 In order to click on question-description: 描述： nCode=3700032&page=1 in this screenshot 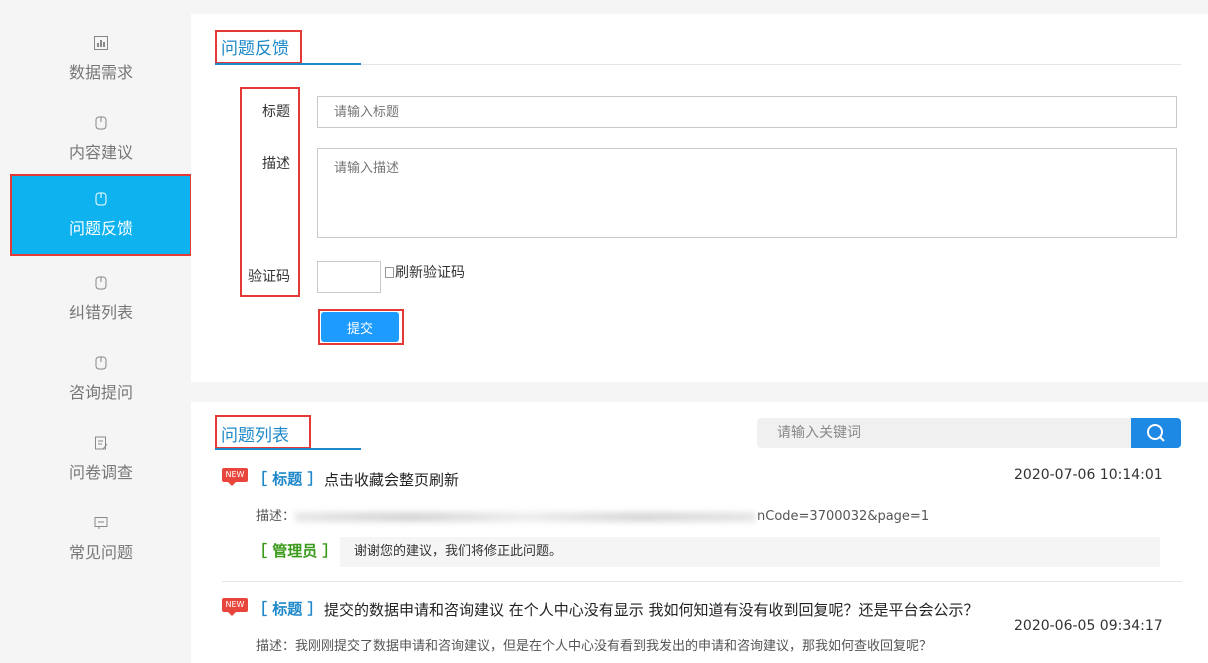, I will do `click(592, 514)`.